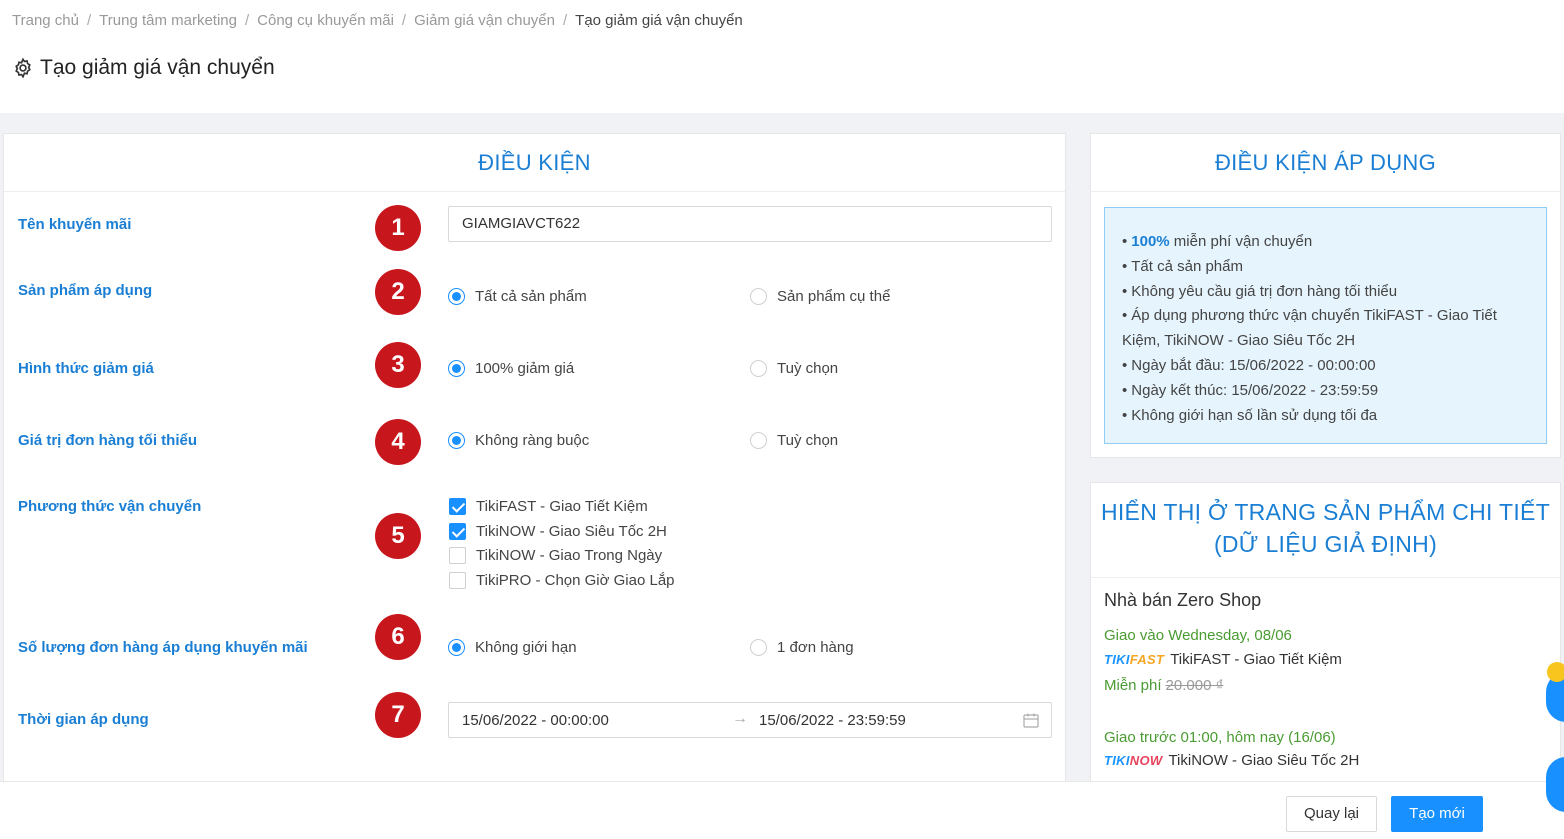 Image resolution: width=1564 pixels, height=839 pixels. Describe the element at coordinates (398, 637) in the screenshot. I see `step-badge-6: 6` at that location.